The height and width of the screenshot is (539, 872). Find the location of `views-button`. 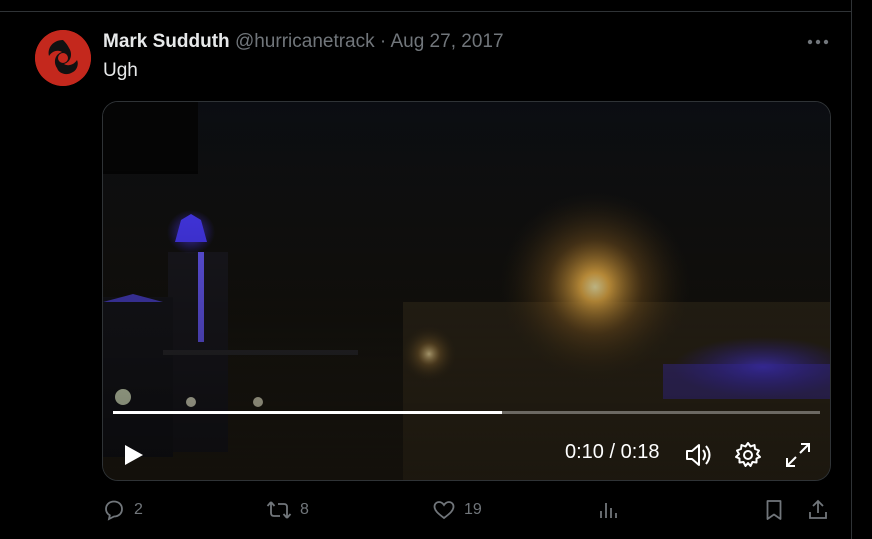

views-button is located at coordinates (613, 510).